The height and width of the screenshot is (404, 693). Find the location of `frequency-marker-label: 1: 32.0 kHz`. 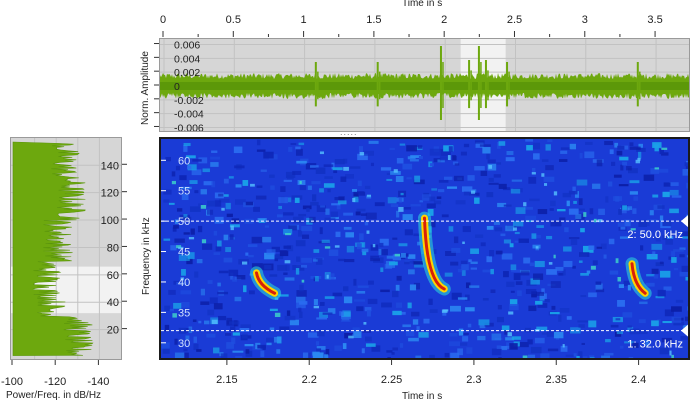

frequency-marker-label: 1: 32.0 kHz is located at coordinates (655, 345).